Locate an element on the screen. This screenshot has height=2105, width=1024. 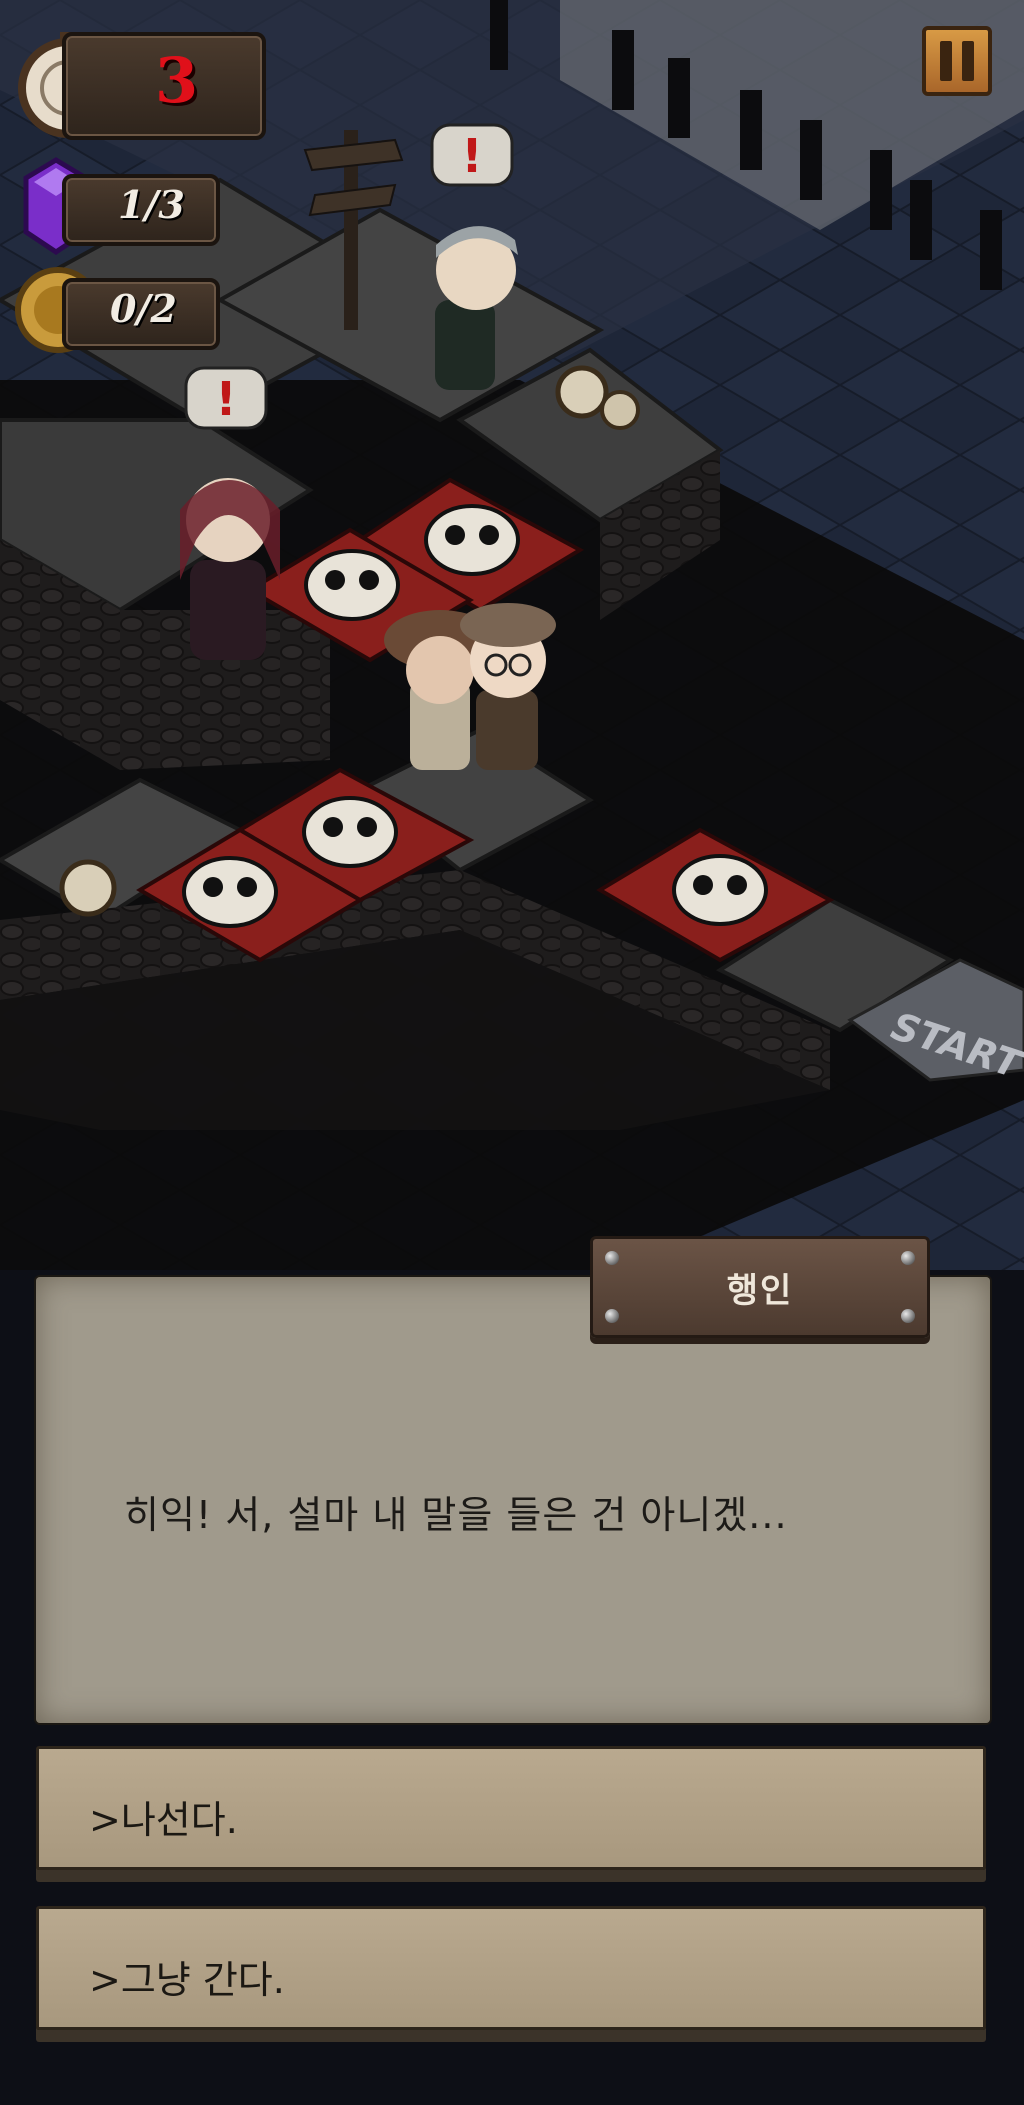
choice-label: >그냥 간다. is located at coordinates (187, 1980).